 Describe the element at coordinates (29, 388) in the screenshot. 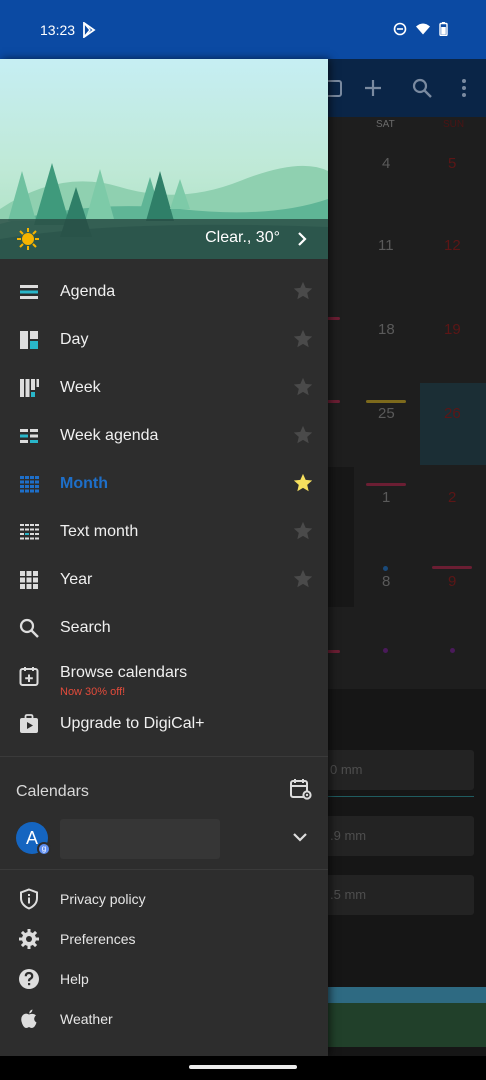

I see `week-icon` at that location.